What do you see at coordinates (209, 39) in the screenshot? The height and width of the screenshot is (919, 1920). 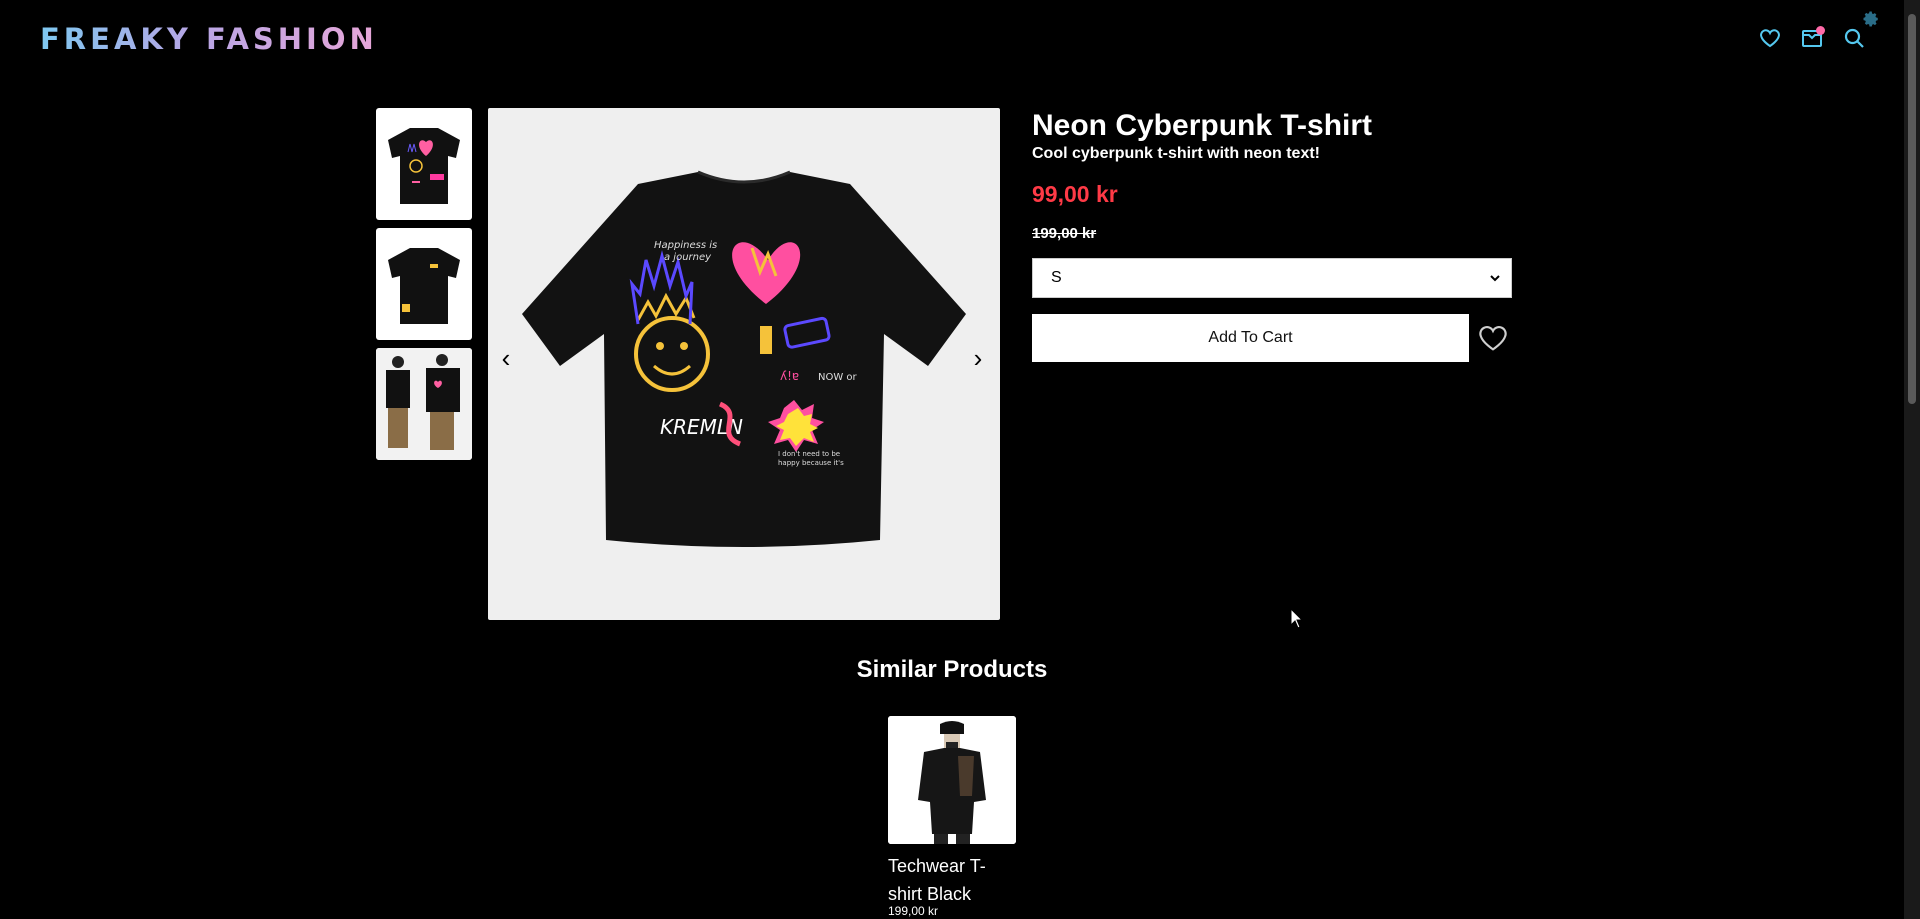 I see `logo: FREAKY FASHION` at bounding box center [209, 39].